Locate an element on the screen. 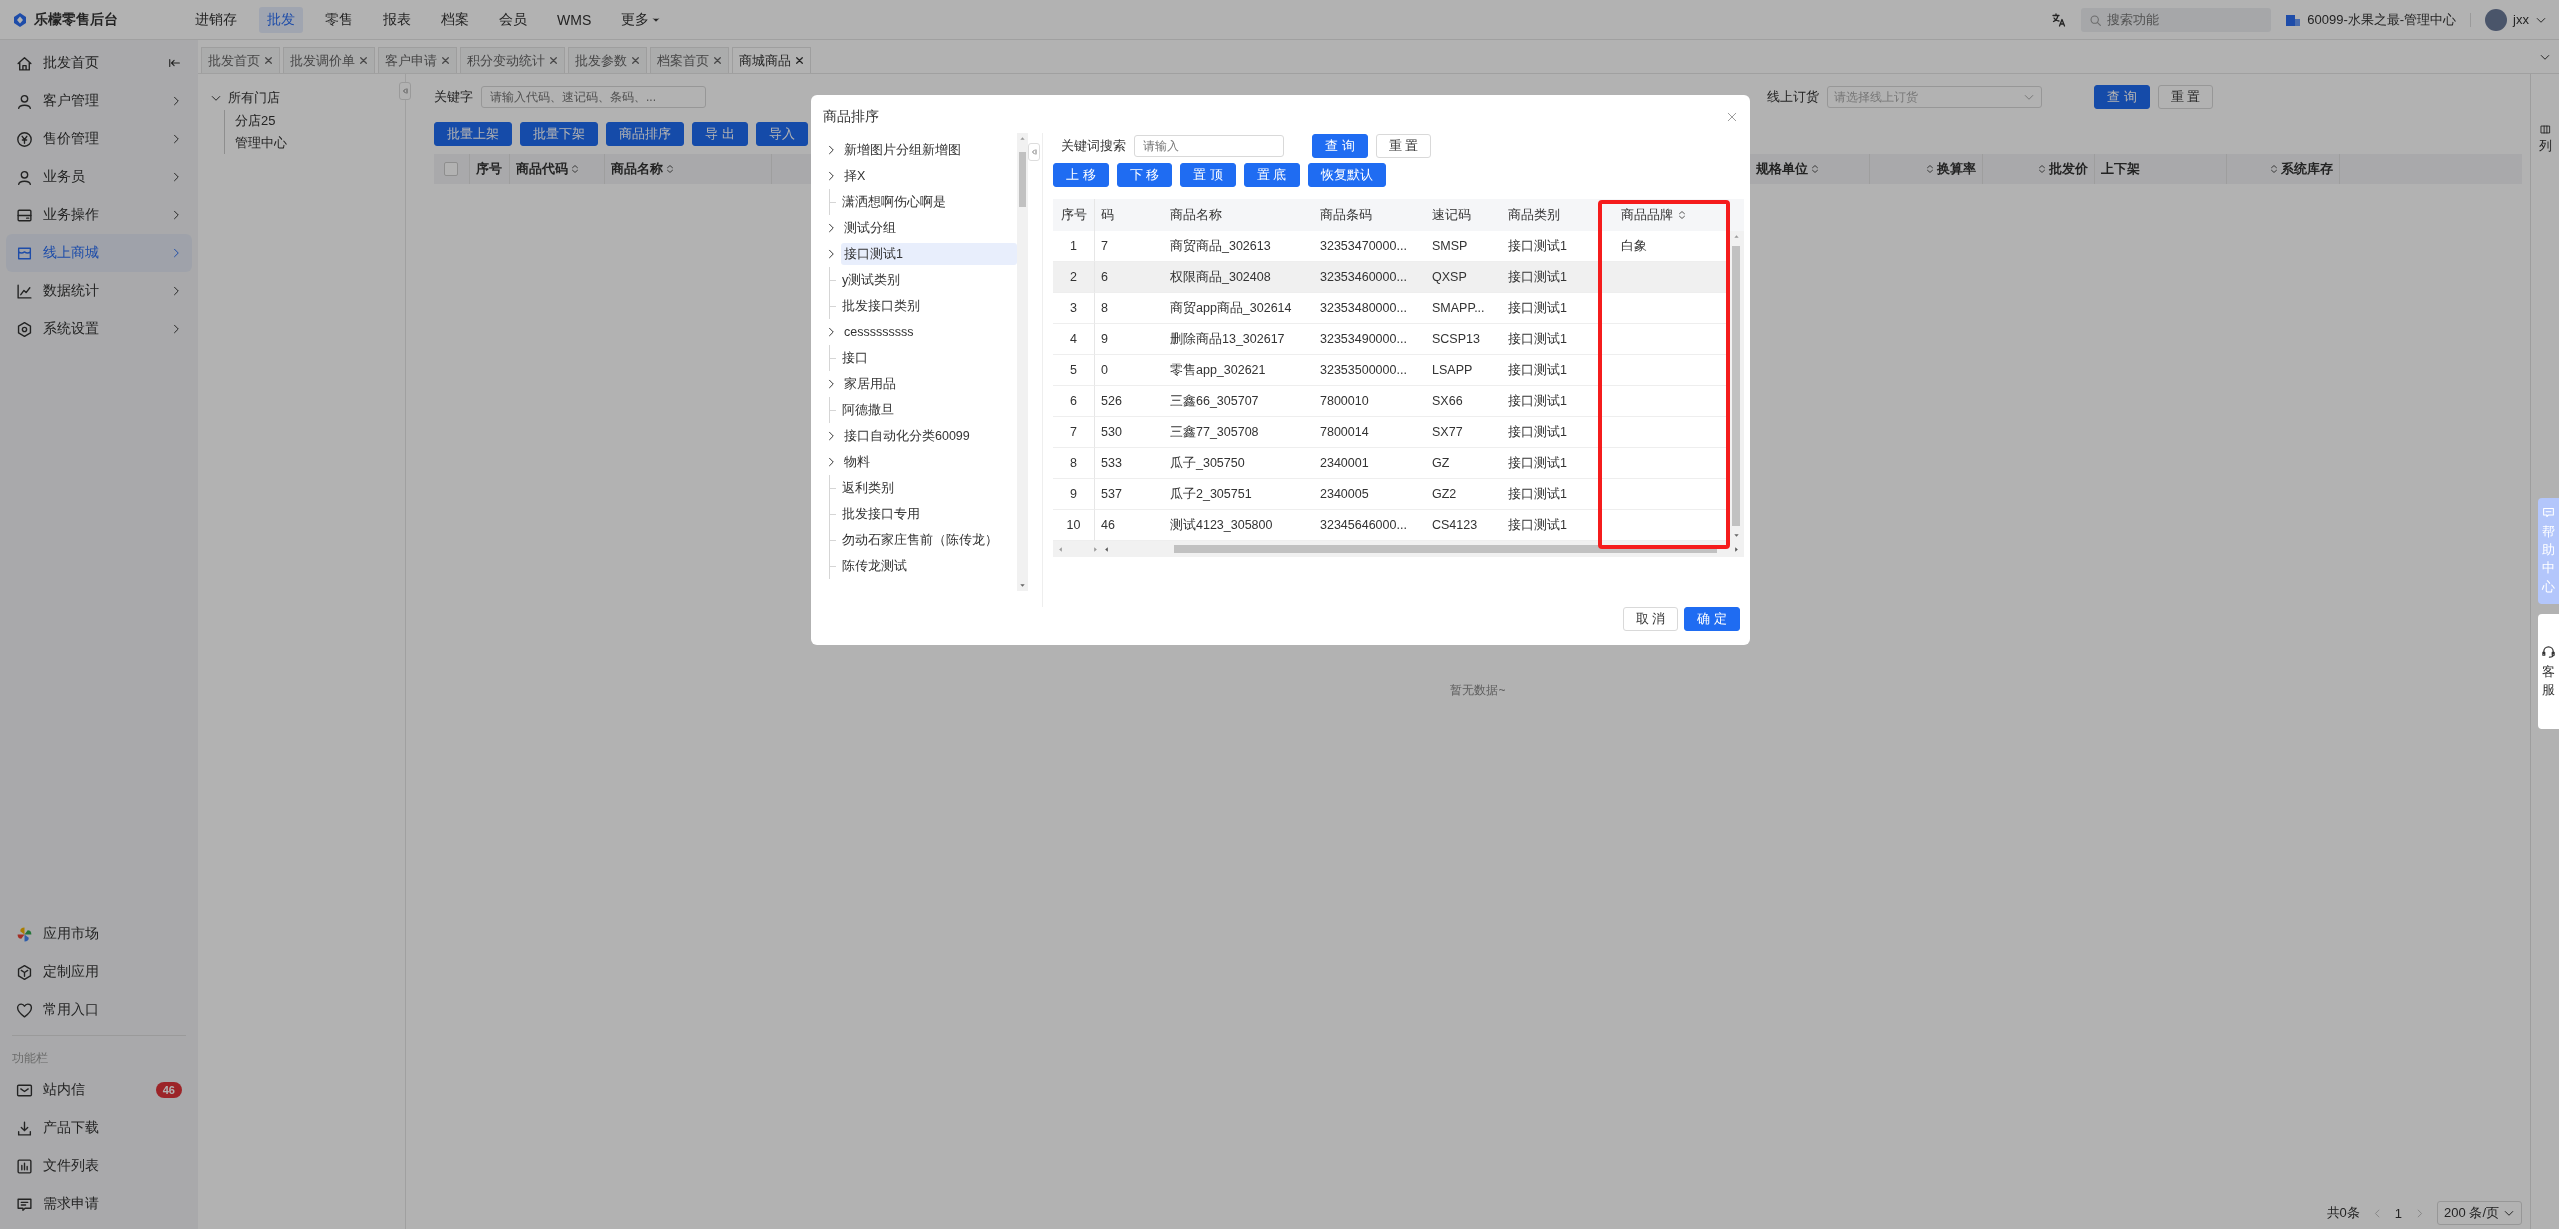  sidebar-item: 定制应用 is located at coordinates (99, 972).